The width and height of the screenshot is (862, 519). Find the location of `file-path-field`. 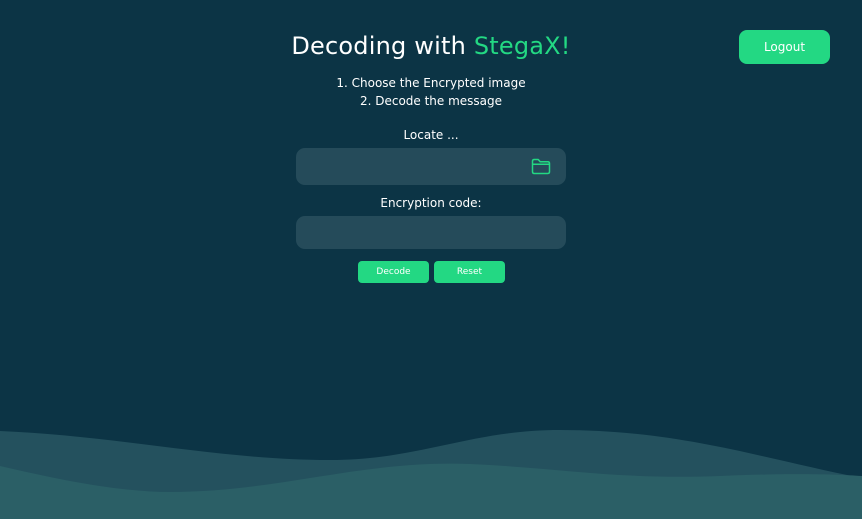

file-path-field is located at coordinates (431, 166).